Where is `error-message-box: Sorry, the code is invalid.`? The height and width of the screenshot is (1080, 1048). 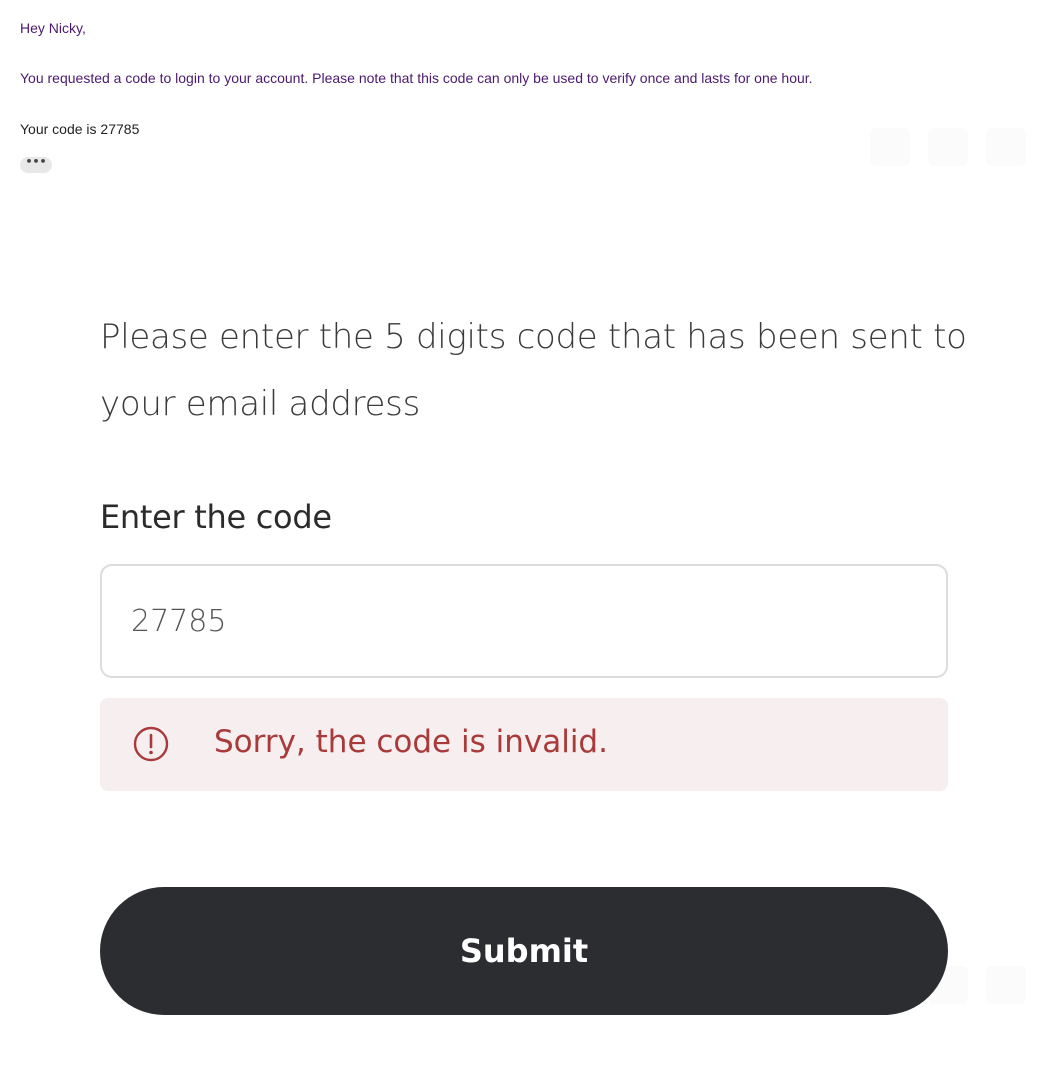
error-message-box: Sorry, the code is invalid. is located at coordinates (524, 744).